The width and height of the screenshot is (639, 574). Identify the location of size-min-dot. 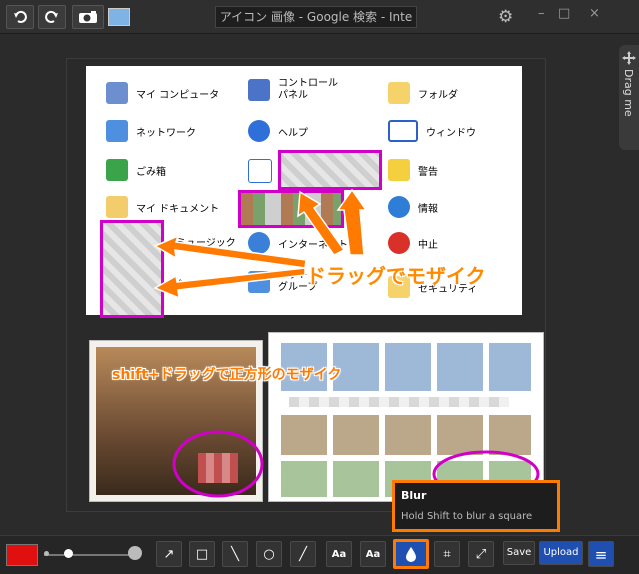
(46, 553).